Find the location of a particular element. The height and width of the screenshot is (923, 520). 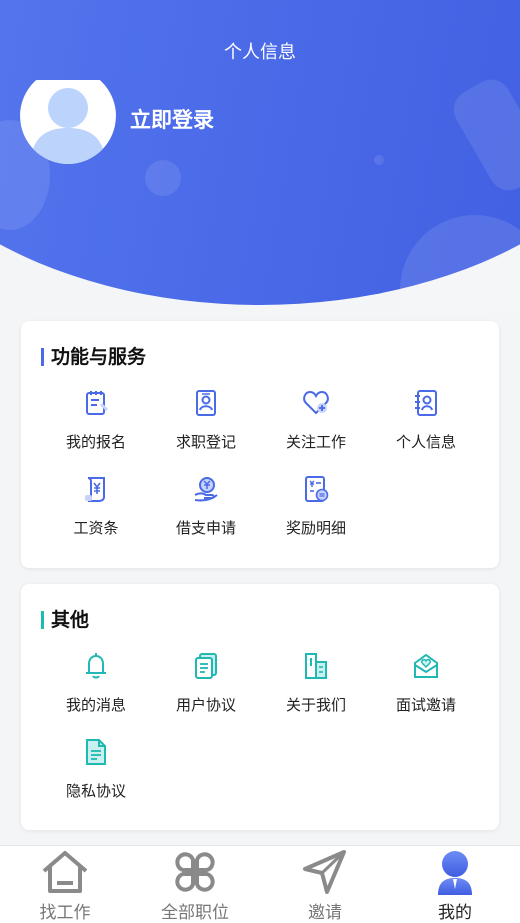

clipboard-edit-icon is located at coordinates (97, 403).